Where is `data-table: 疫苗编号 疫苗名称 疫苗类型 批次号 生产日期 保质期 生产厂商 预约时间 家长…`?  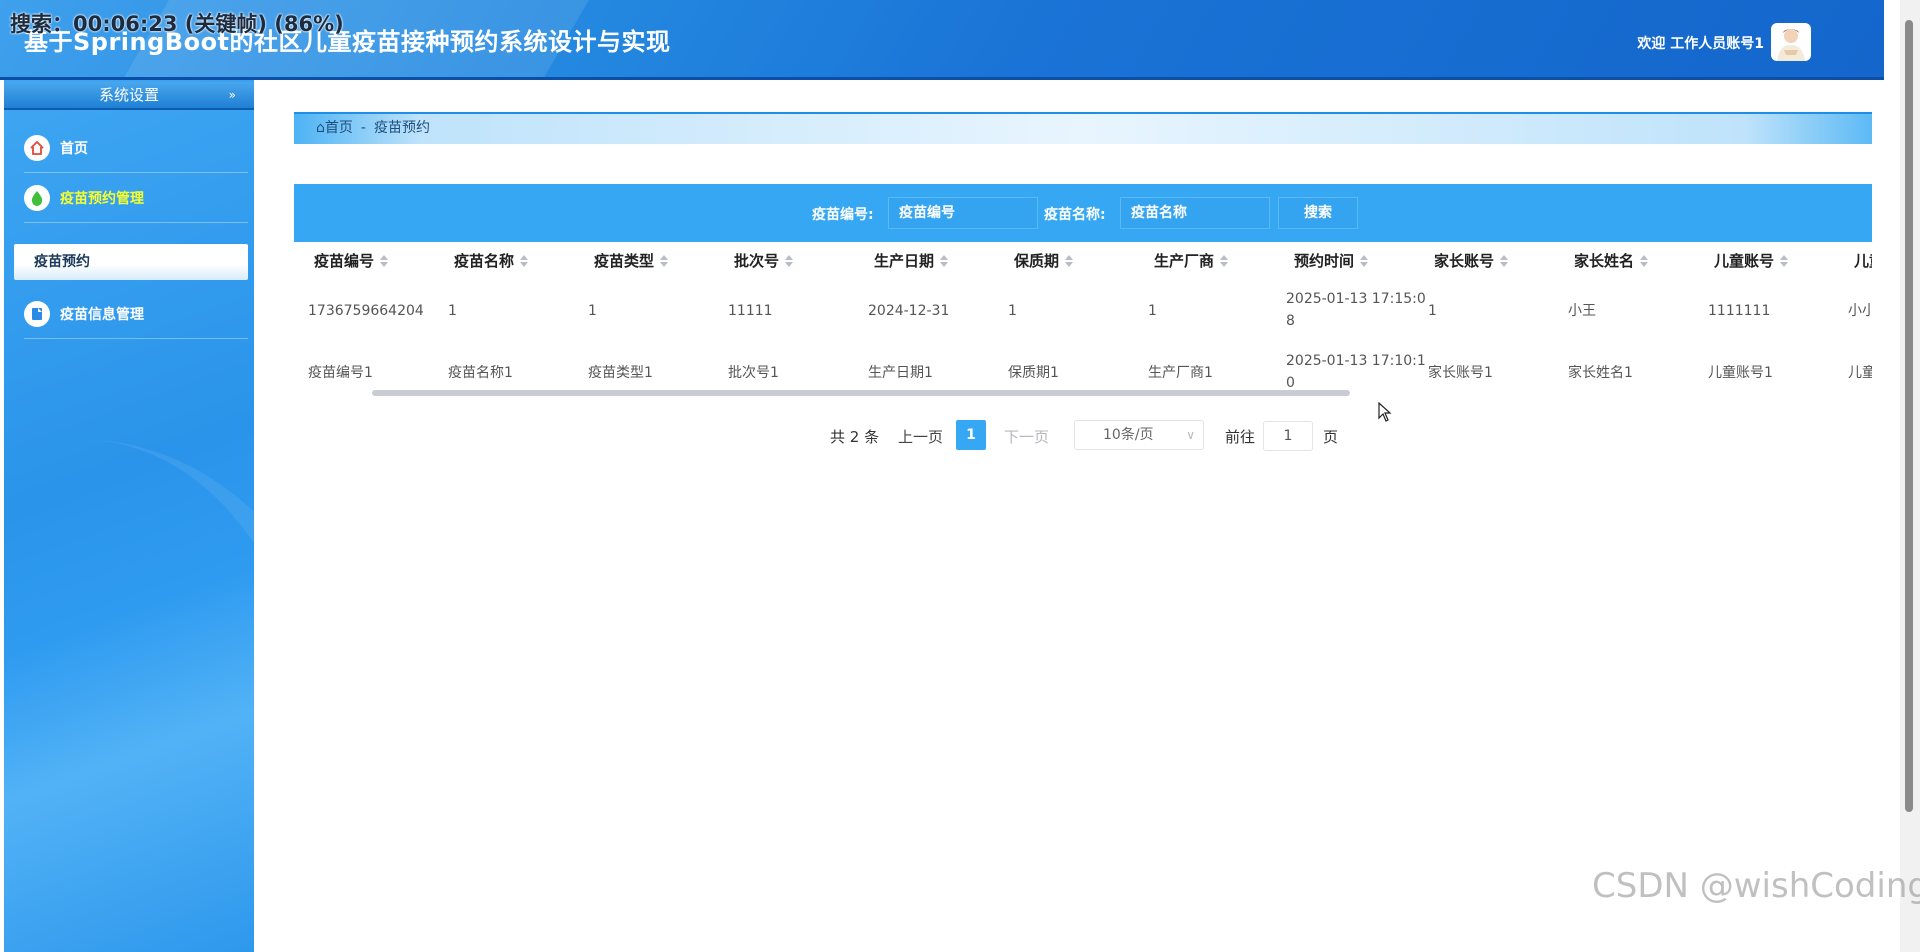
data-table: 疫苗编号 疫苗名称 疫苗类型 批次号 生产日期 保质期 生产厂商 预约时间 家长… is located at coordinates (1083, 323).